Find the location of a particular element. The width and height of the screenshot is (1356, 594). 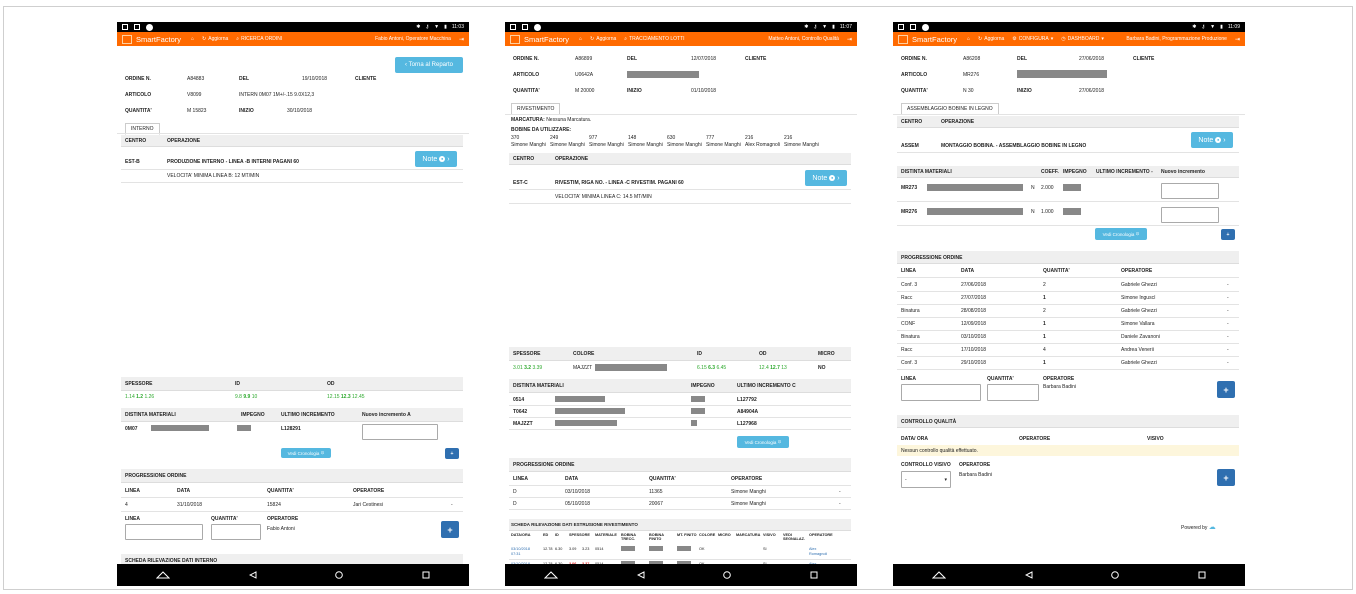

progression-date: 17/10/2018 is located at coordinates (974, 350).